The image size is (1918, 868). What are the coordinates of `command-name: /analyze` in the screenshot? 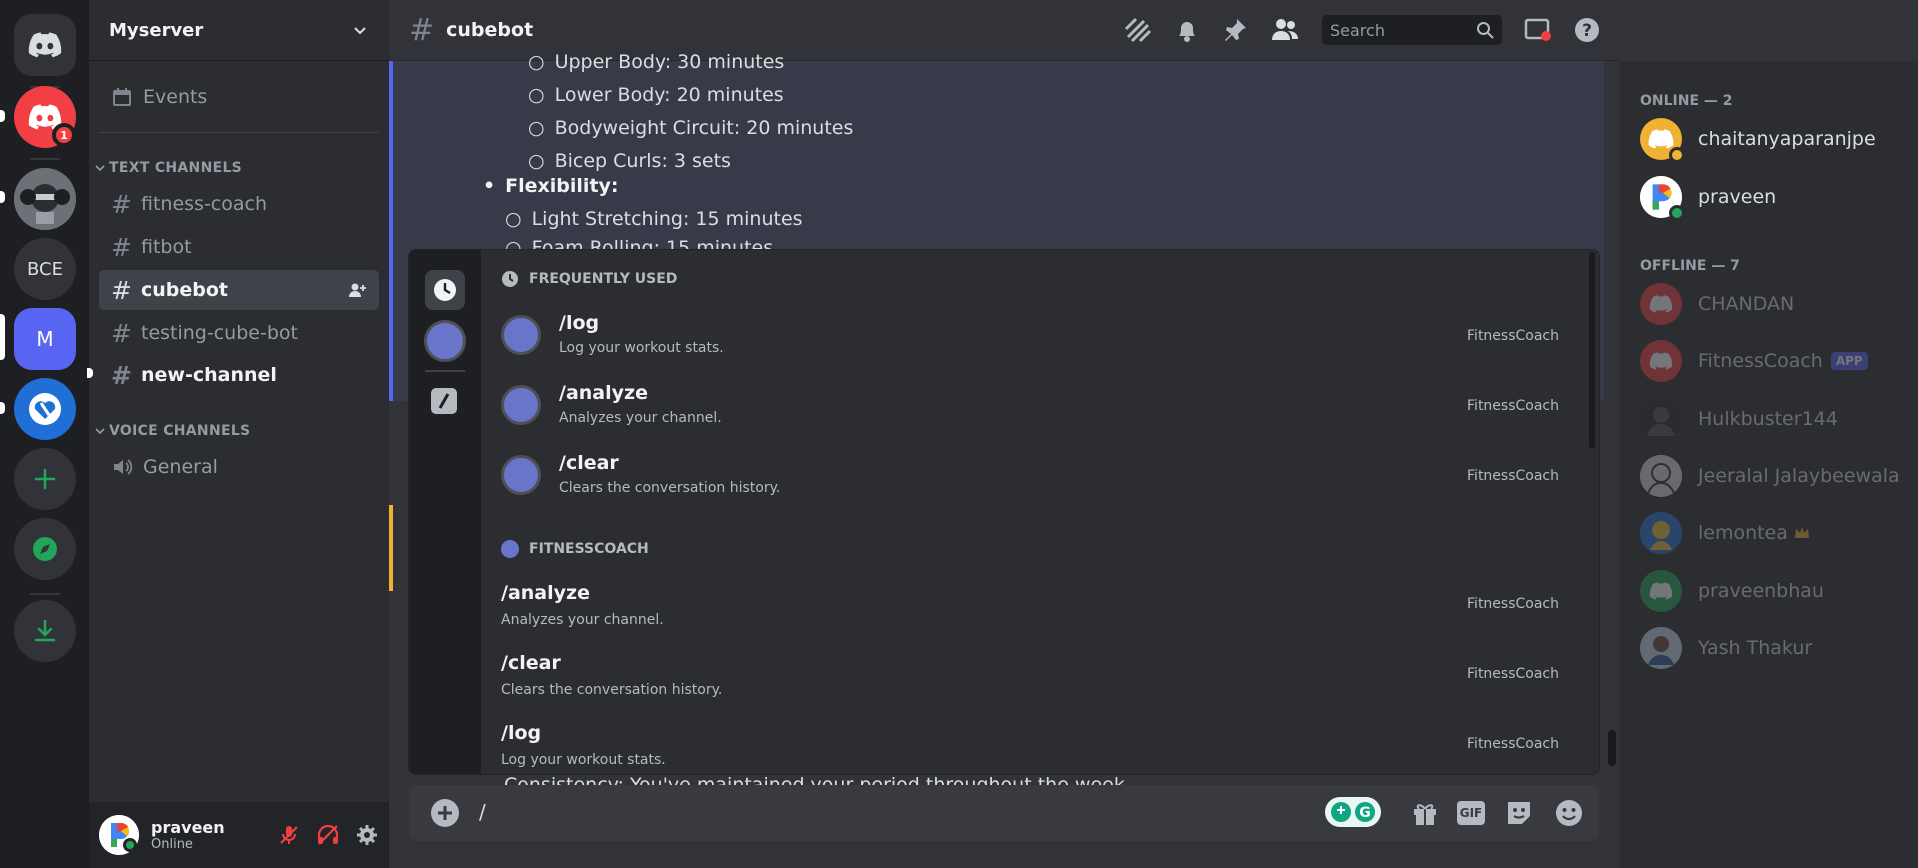 It's located at (603, 393).